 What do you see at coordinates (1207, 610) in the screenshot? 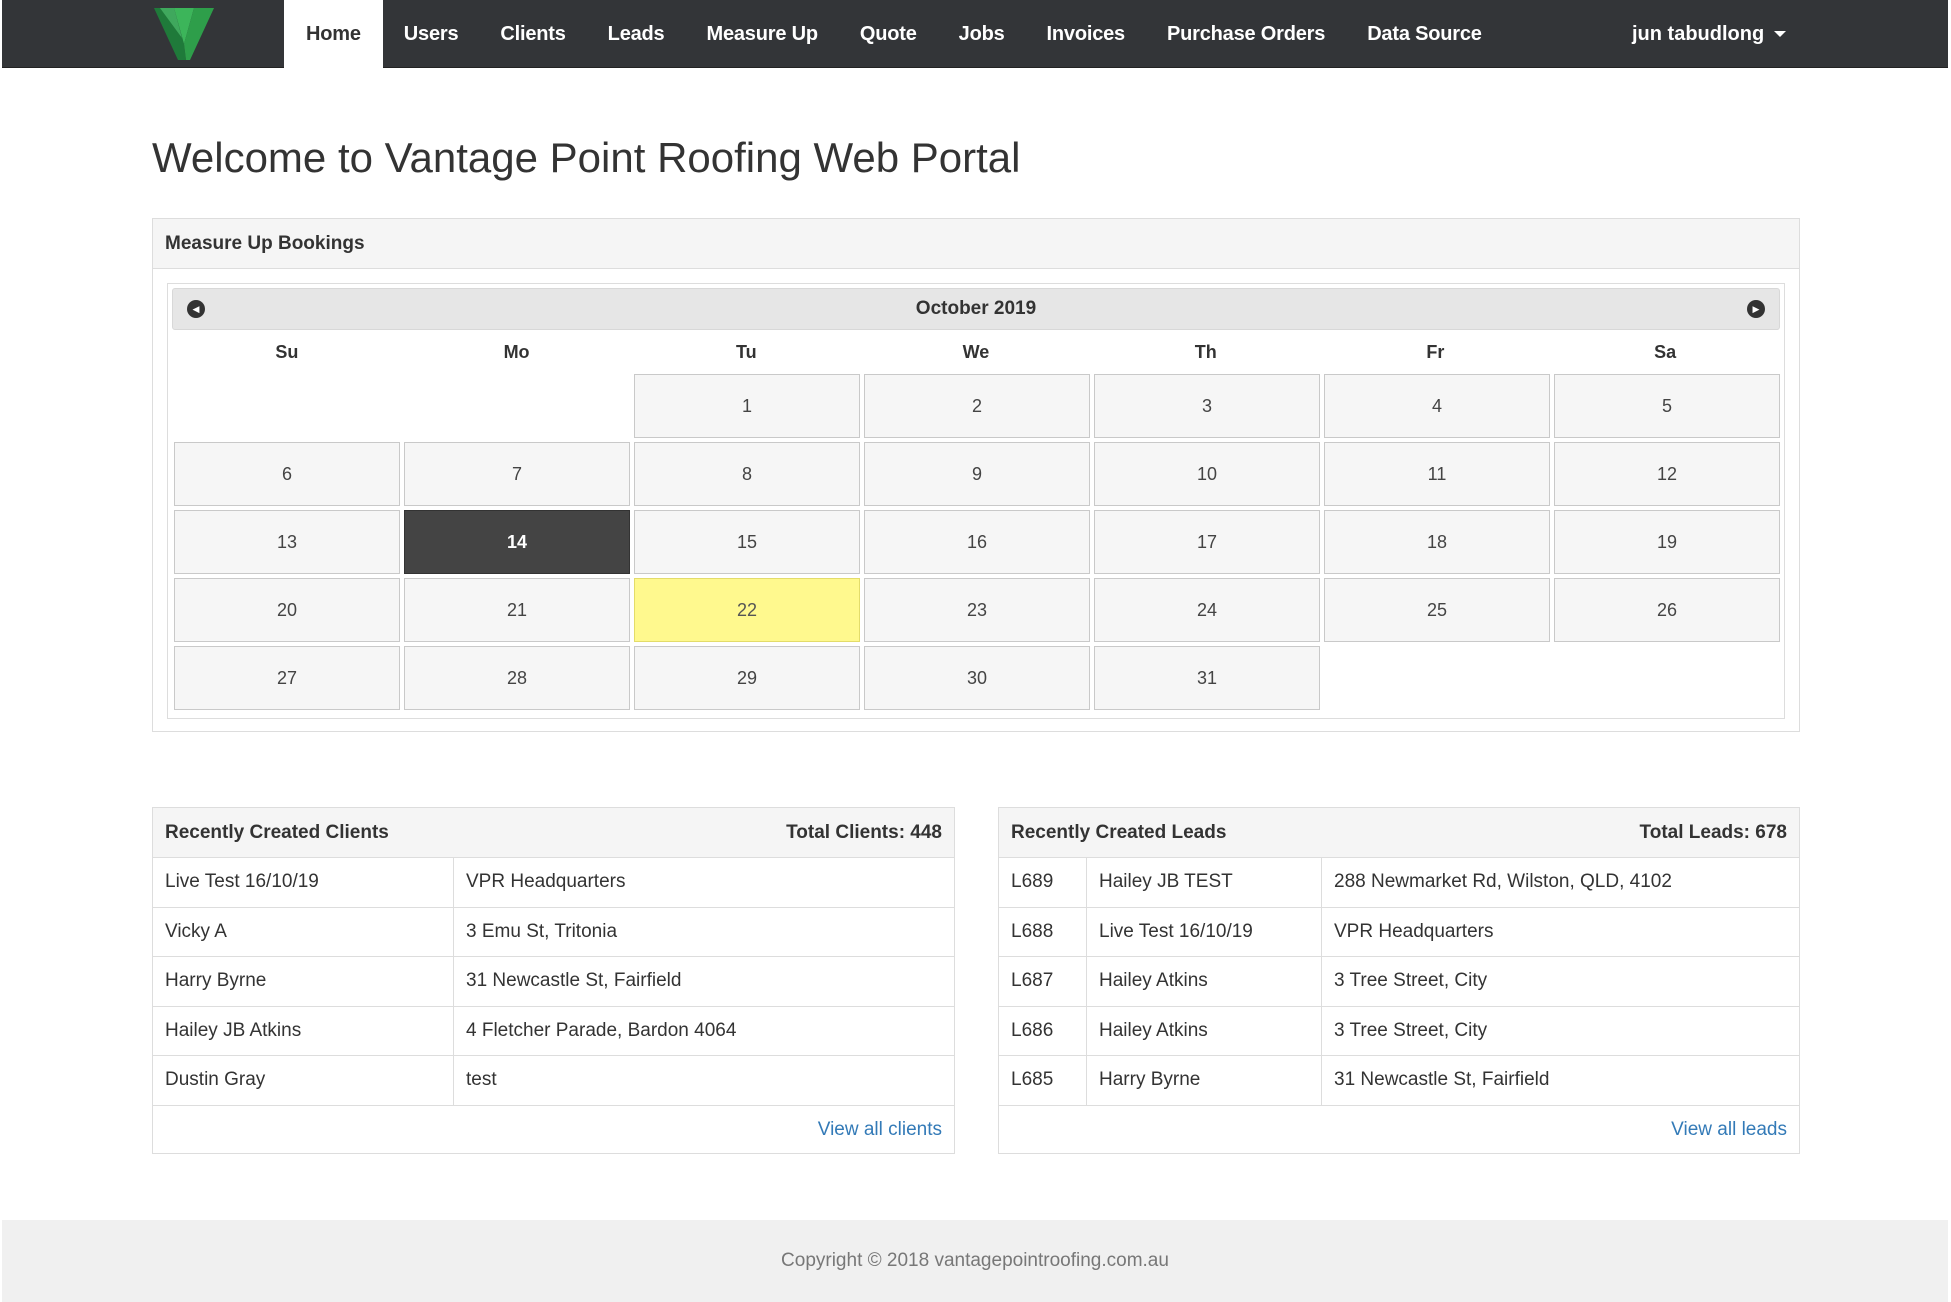
I see `calendar-day-24: 24` at bounding box center [1207, 610].